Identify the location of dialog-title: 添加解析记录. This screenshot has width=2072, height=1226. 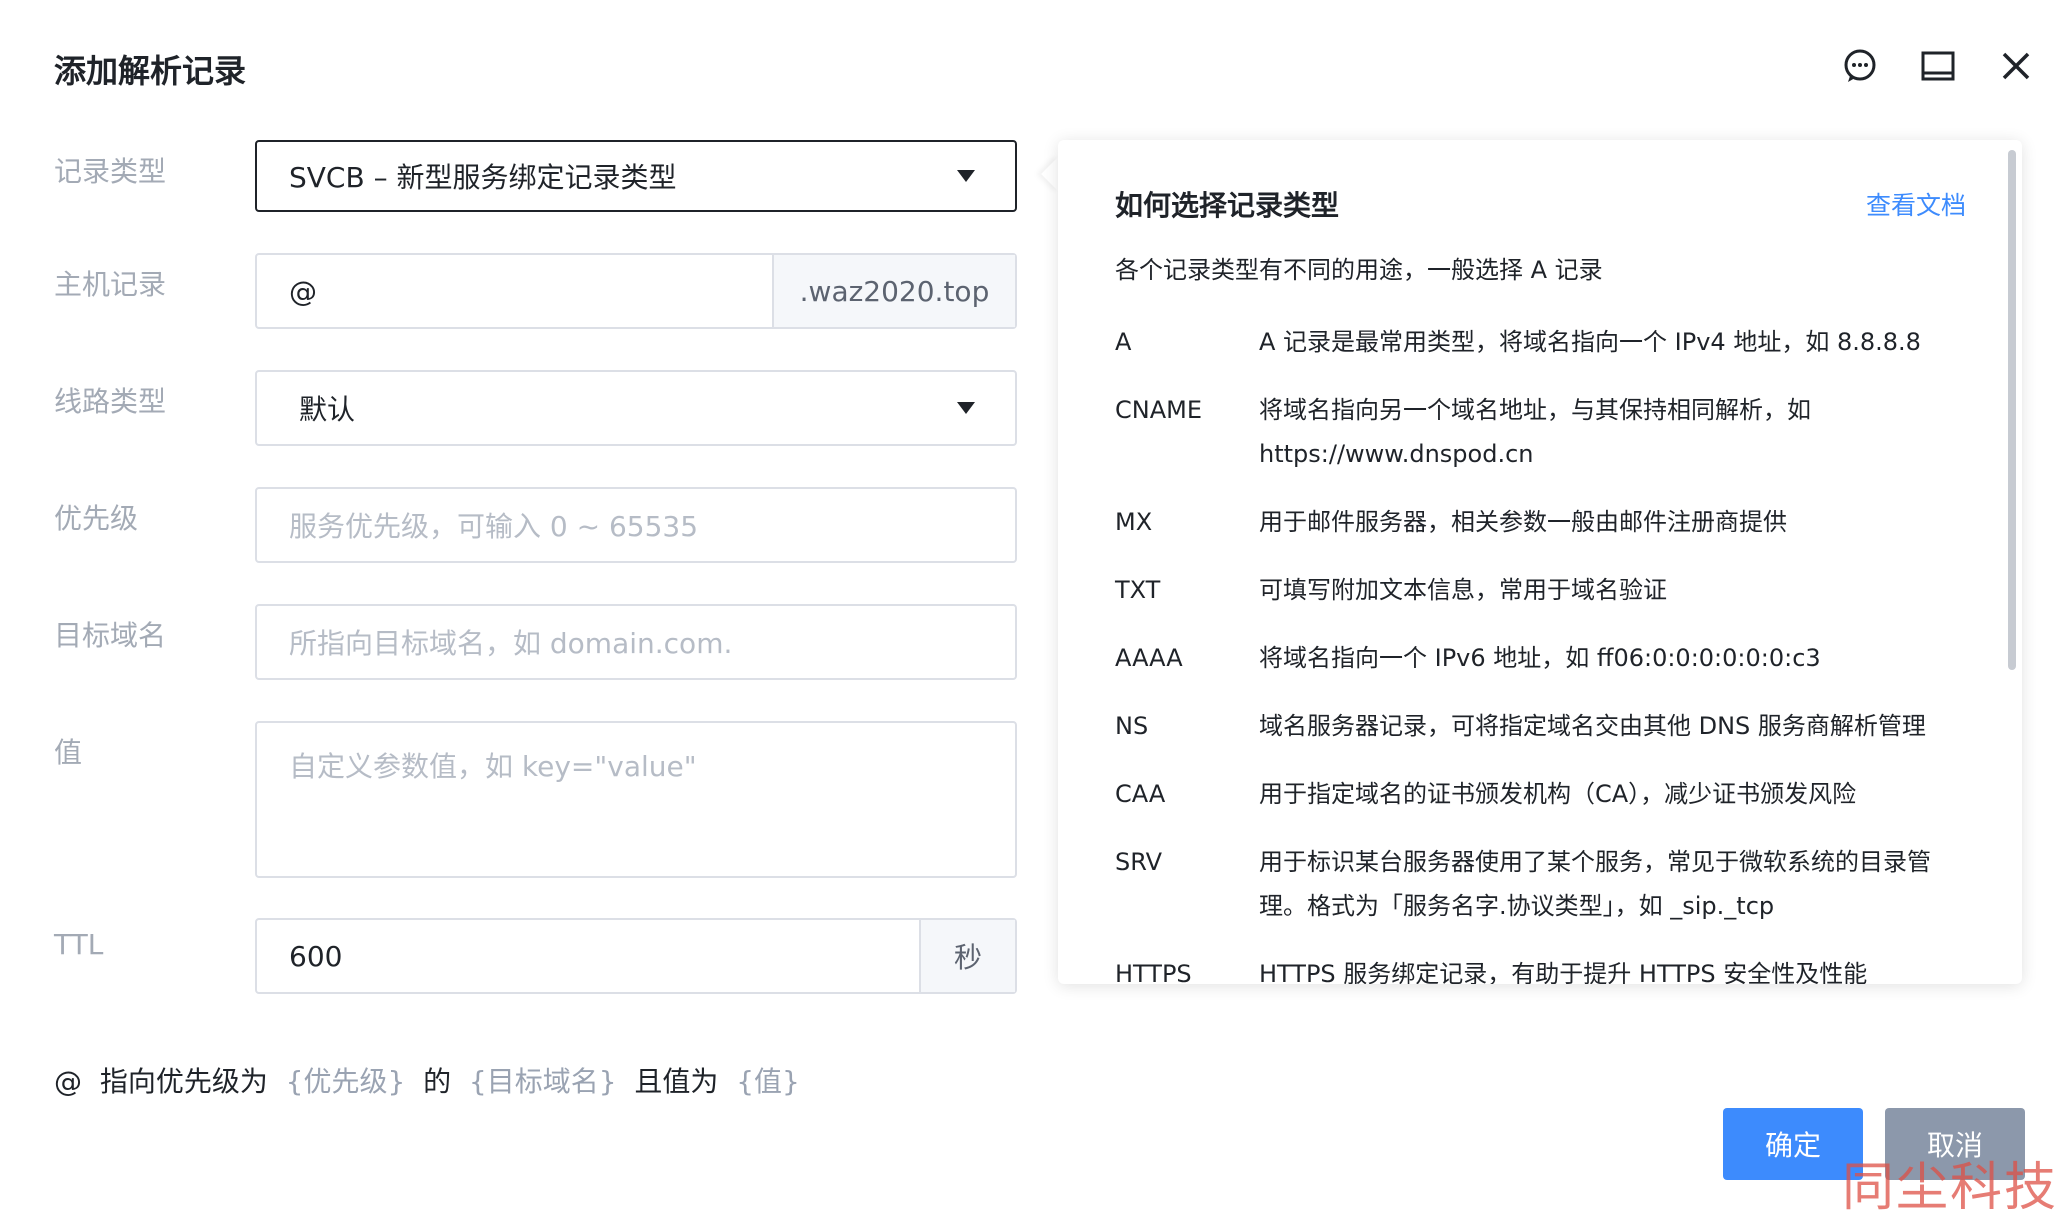
(150, 71).